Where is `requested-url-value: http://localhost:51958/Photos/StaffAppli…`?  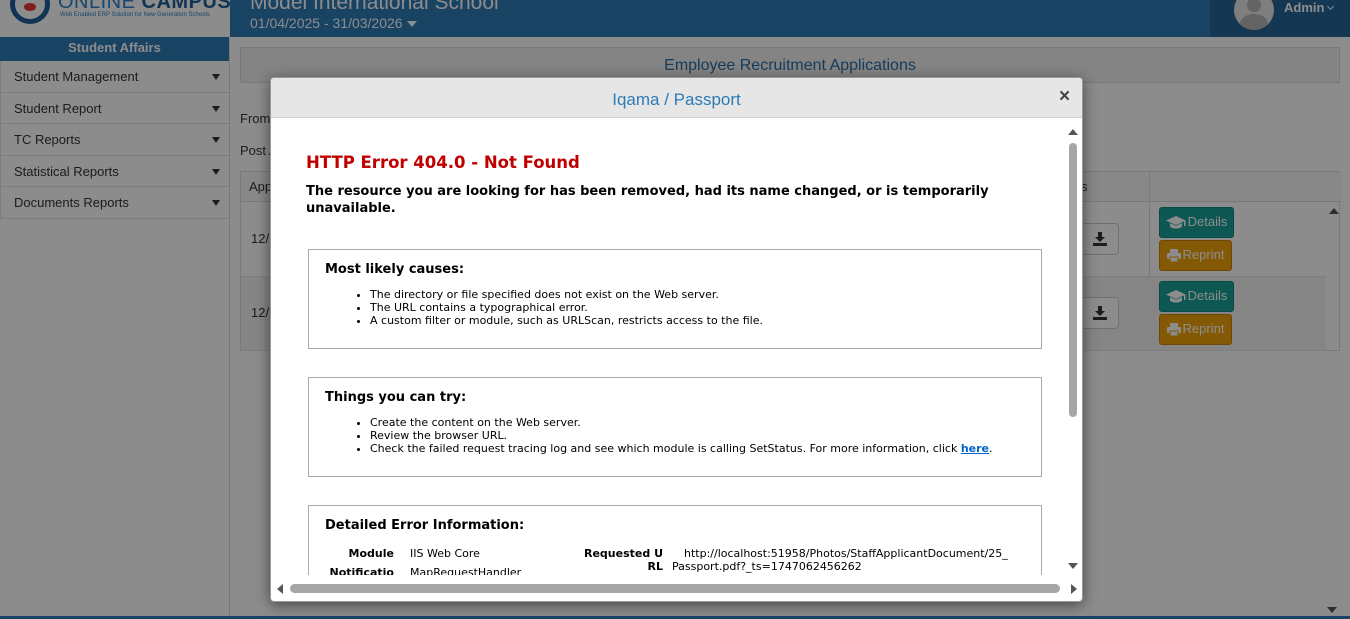
requested-url-value: http://localhost:51958/Photos/StaffAppli… is located at coordinates (846, 553).